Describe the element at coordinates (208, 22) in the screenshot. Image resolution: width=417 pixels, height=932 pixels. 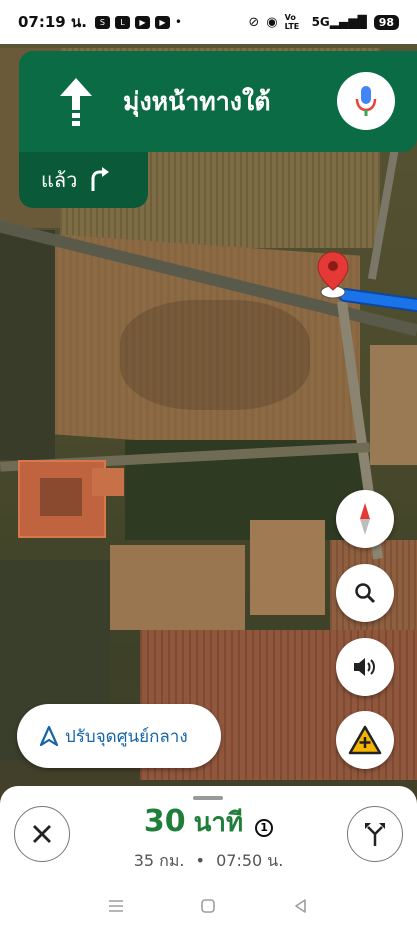
I see `status-bar: 07:19 น. S L ▶ ▶ • ⊘ ◉ Vo LTE 5G▂▄▆█ 98` at that location.